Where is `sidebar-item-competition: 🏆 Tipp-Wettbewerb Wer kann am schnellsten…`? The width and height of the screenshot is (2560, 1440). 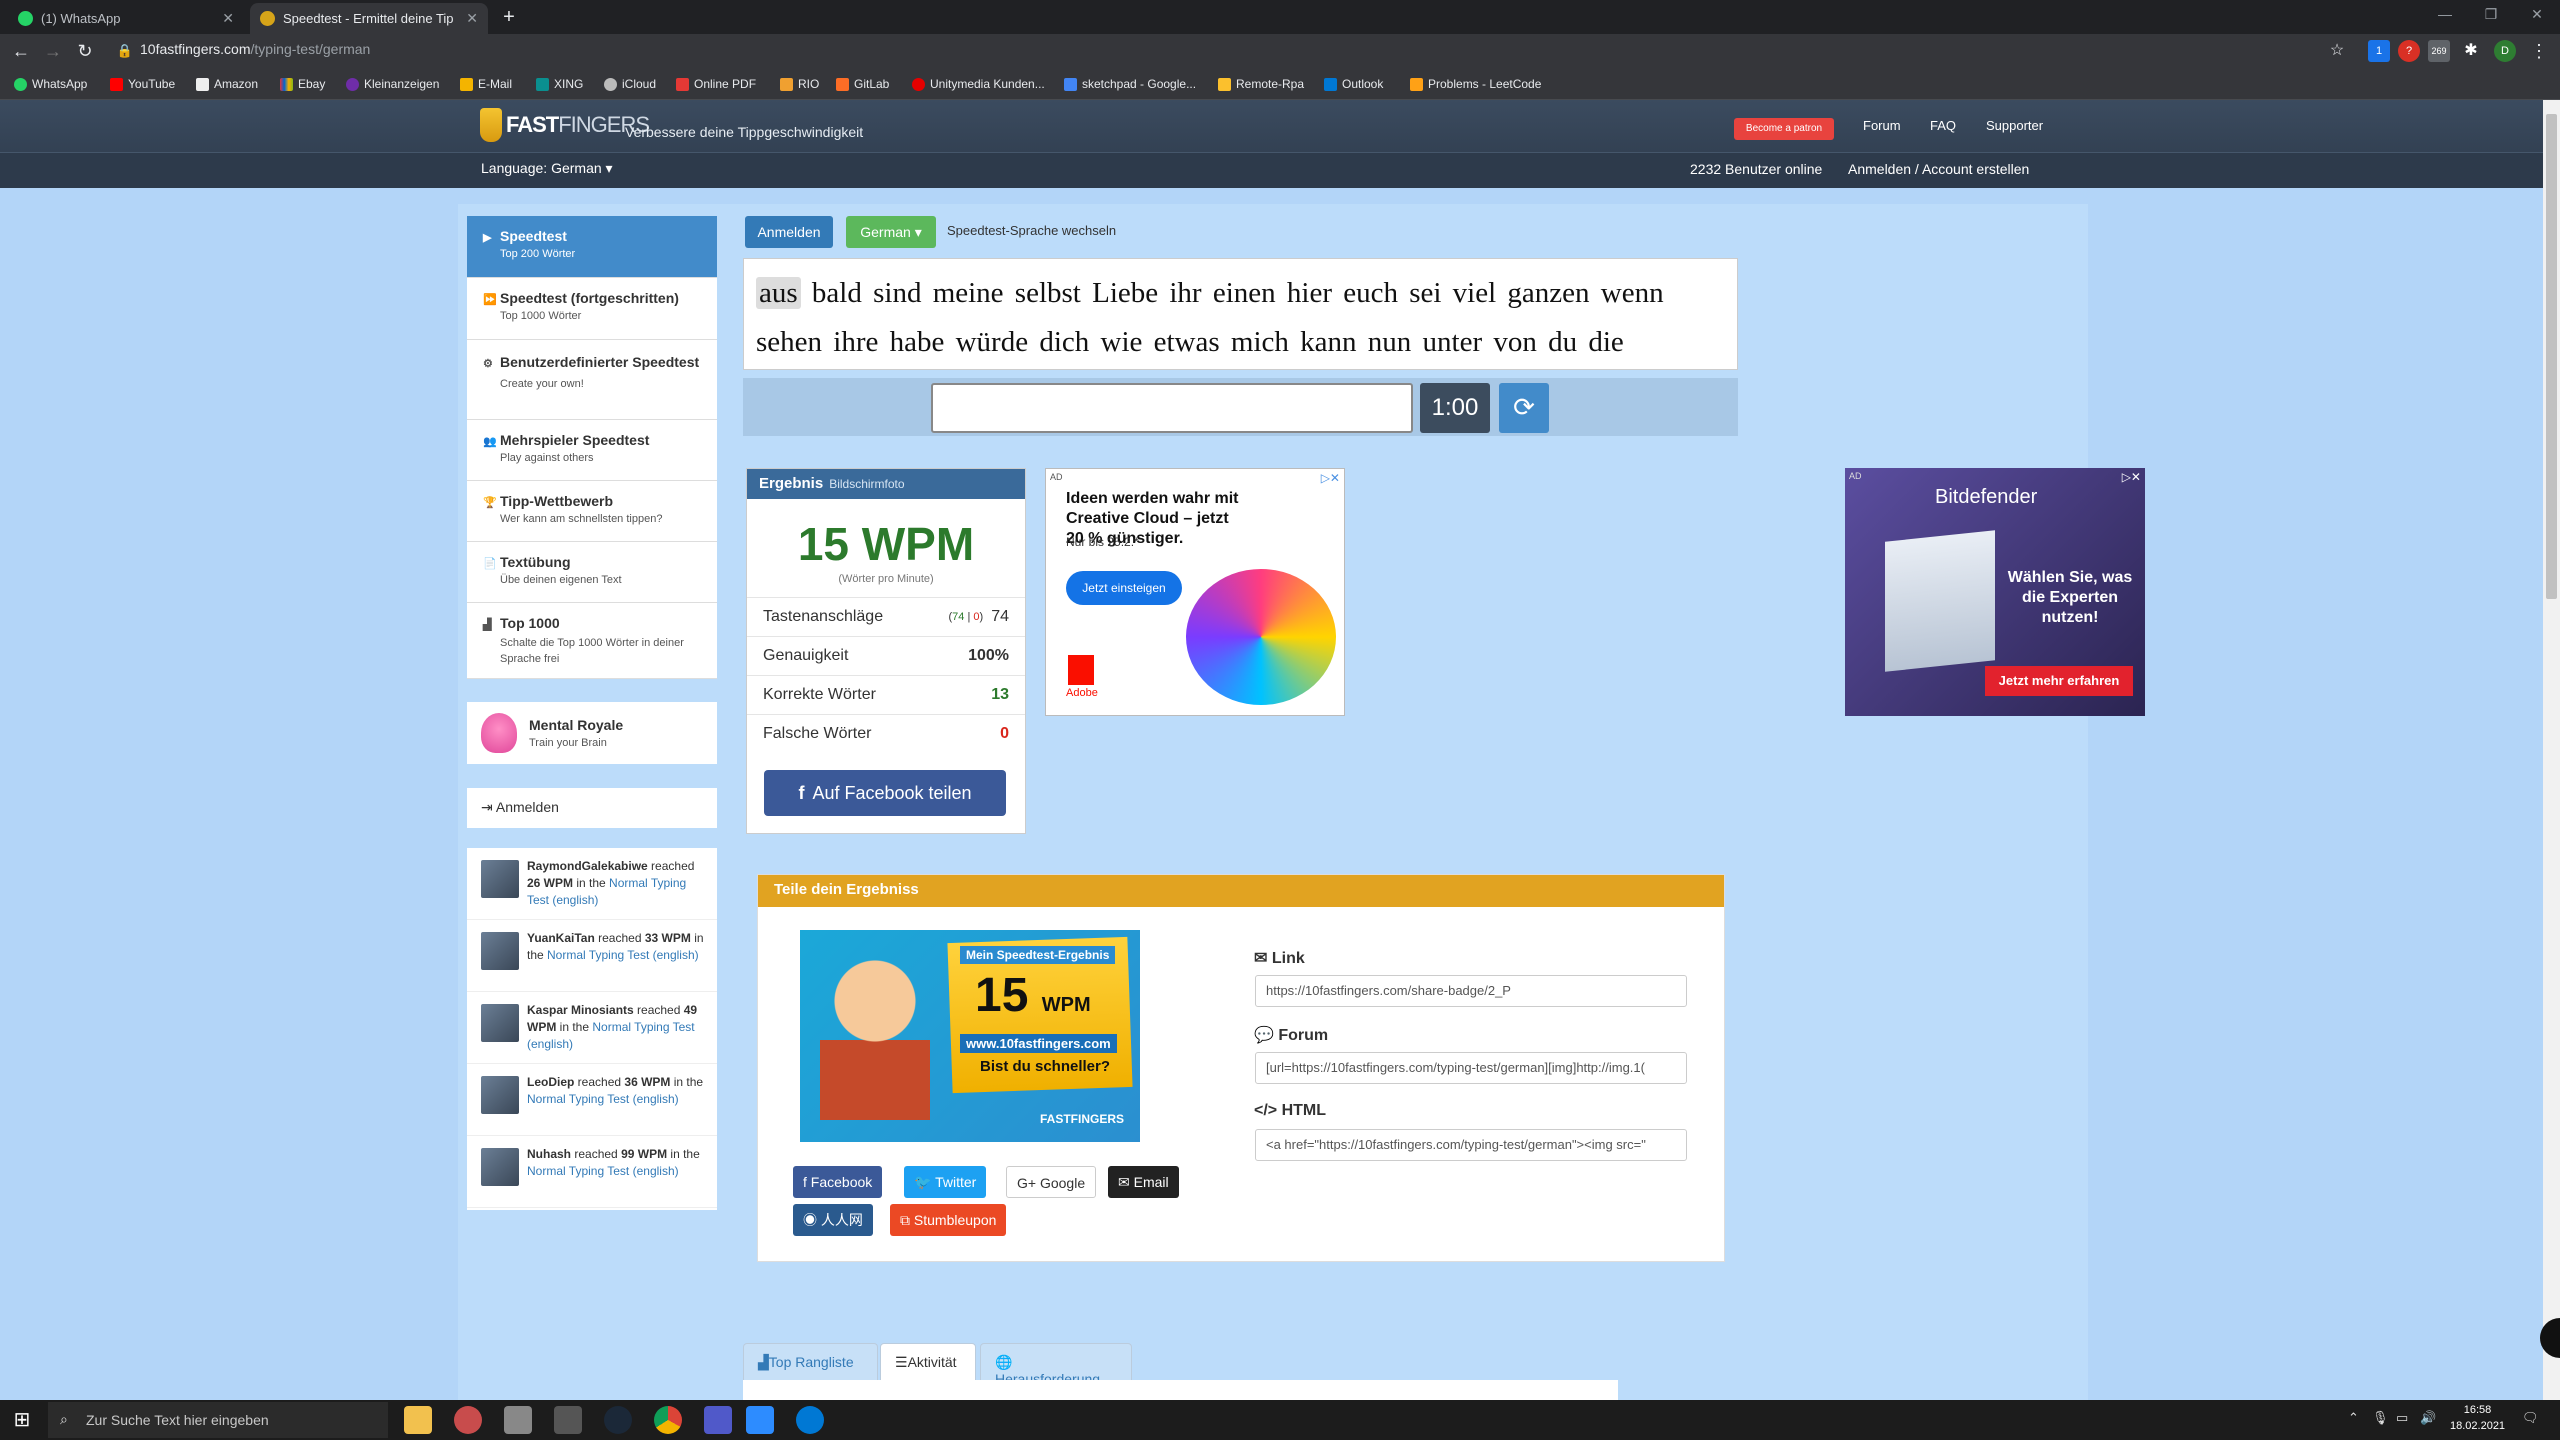
sidebar-item-competition: 🏆 Tipp-Wettbewerb Wer kann am schnellsten… is located at coordinates (592, 511).